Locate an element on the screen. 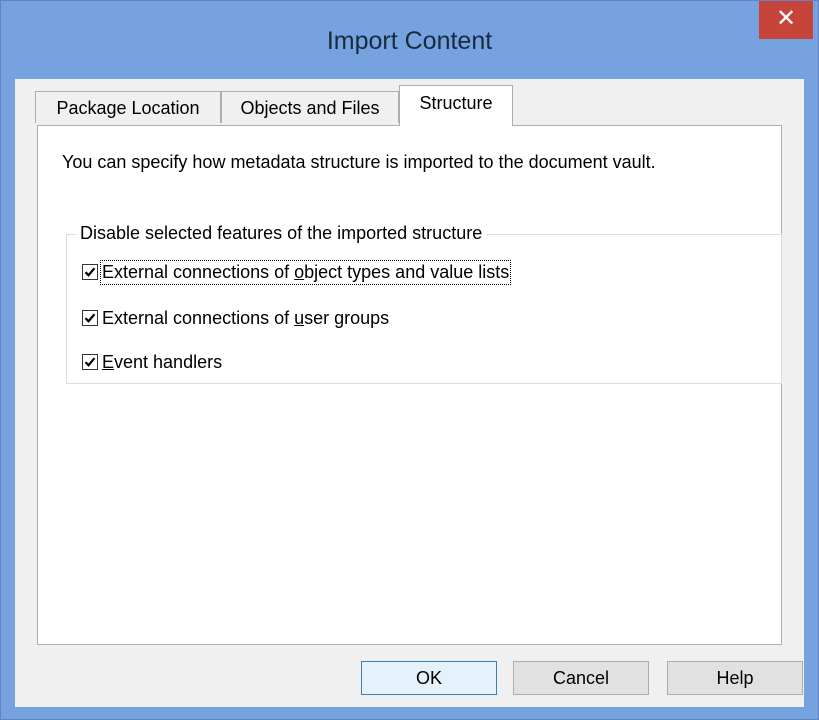 This screenshot has width=819, height=720. title-bar: Import Content ✕ is located at coordinates (409, 40).